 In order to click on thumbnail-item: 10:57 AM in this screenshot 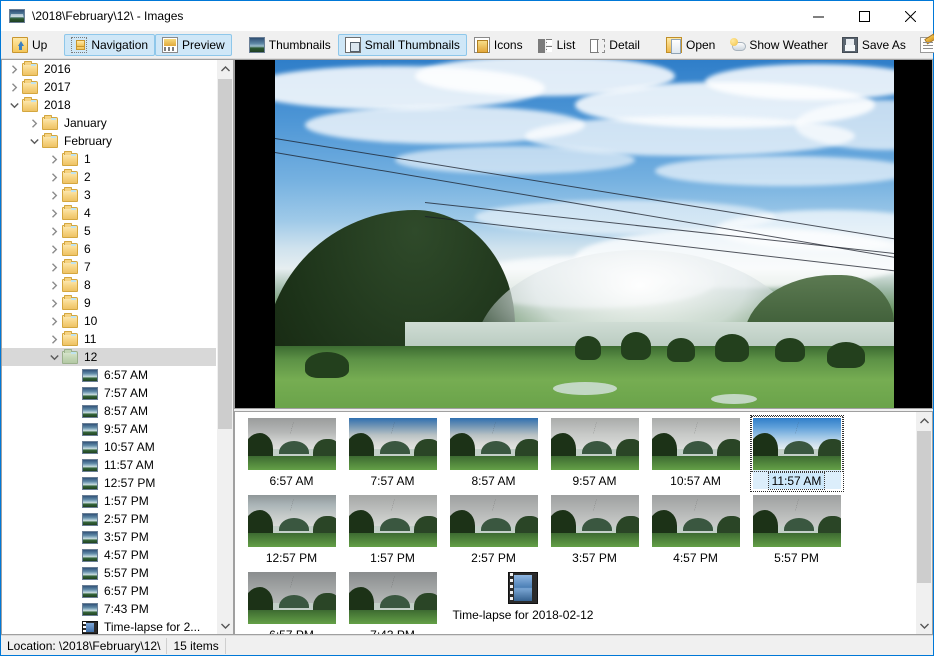, I will do `click(695, 456)`.